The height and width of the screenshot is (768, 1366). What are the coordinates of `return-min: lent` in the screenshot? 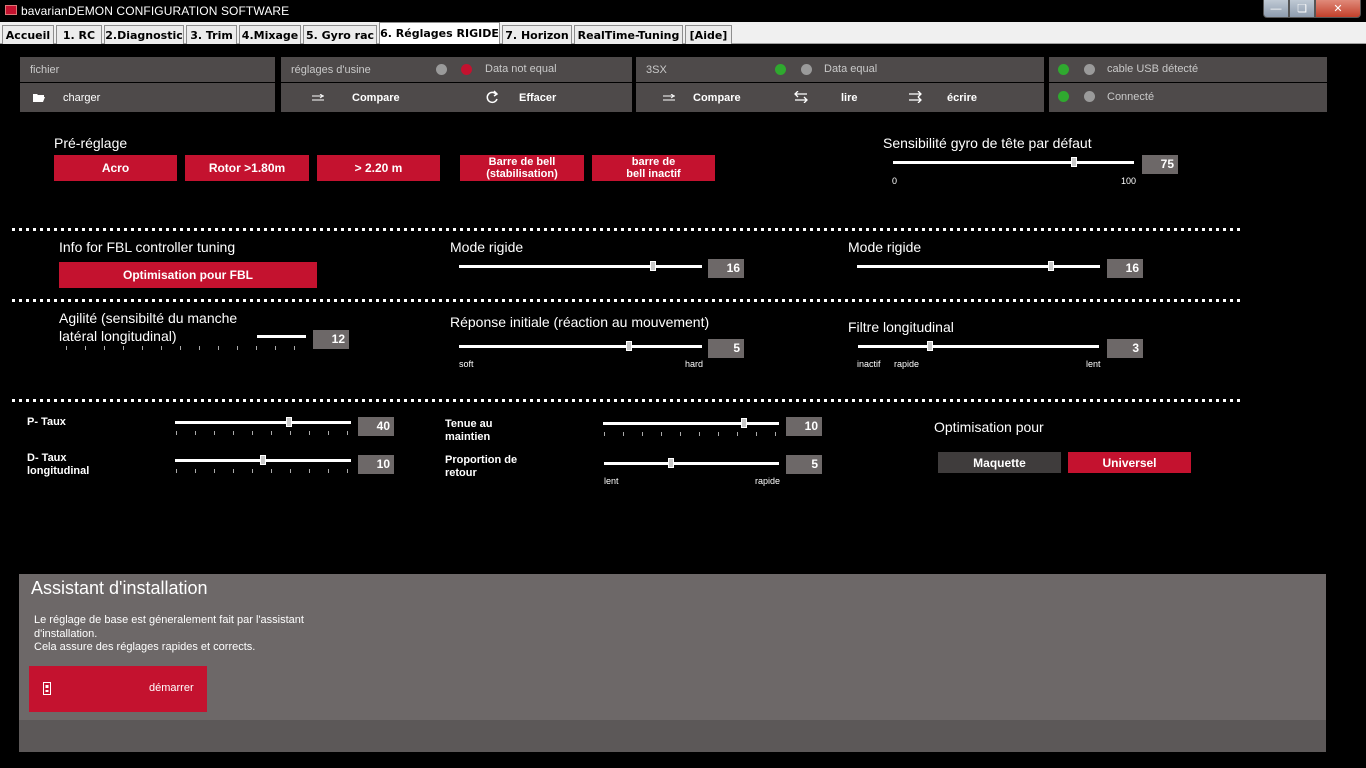 It's located at (611, 481).